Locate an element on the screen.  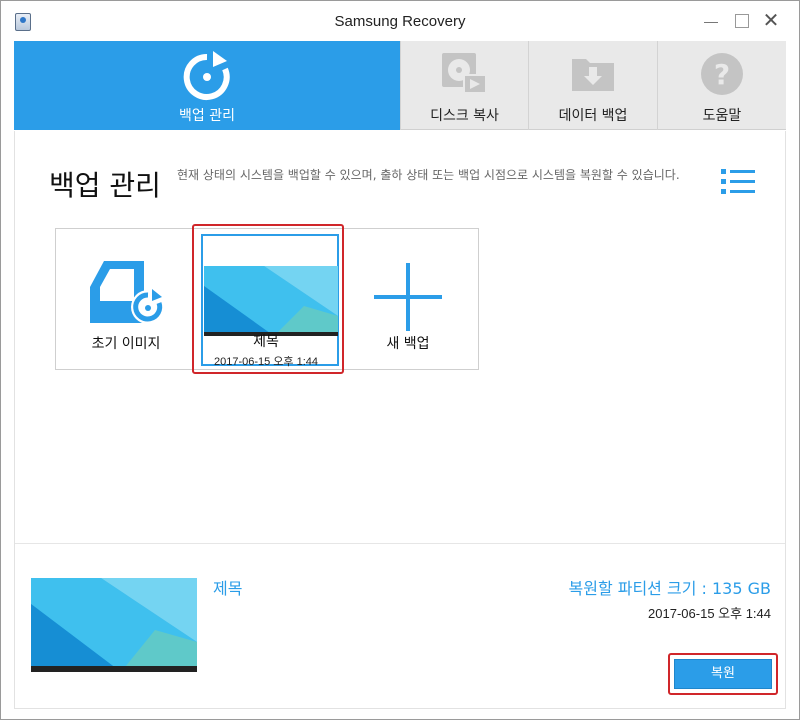
restore-button: 복원 is located at coordinates (723, 674).